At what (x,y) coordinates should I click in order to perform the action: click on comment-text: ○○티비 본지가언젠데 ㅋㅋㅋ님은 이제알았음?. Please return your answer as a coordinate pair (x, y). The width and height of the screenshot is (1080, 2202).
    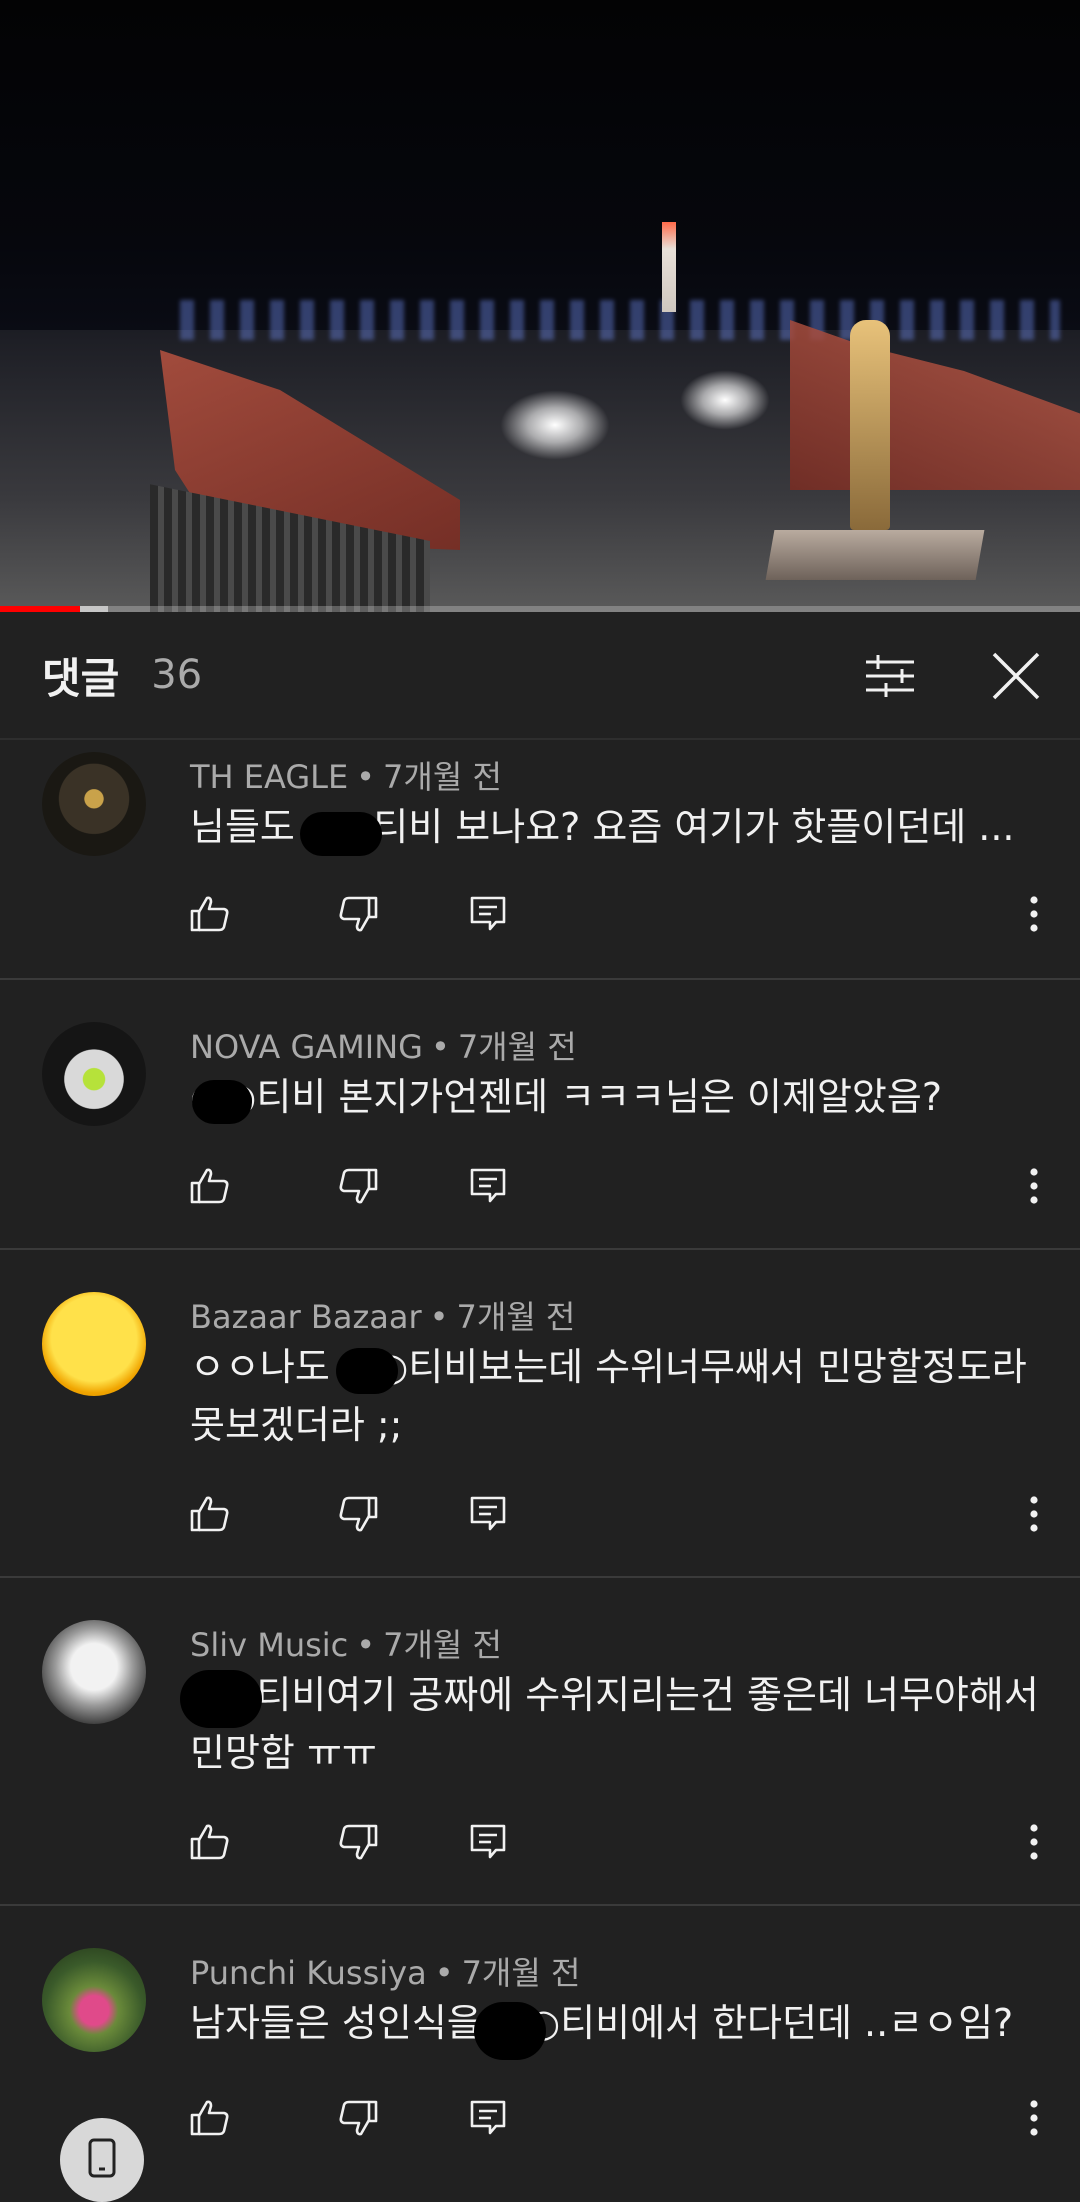
    Looking at the image, I should click on (566, 1097).